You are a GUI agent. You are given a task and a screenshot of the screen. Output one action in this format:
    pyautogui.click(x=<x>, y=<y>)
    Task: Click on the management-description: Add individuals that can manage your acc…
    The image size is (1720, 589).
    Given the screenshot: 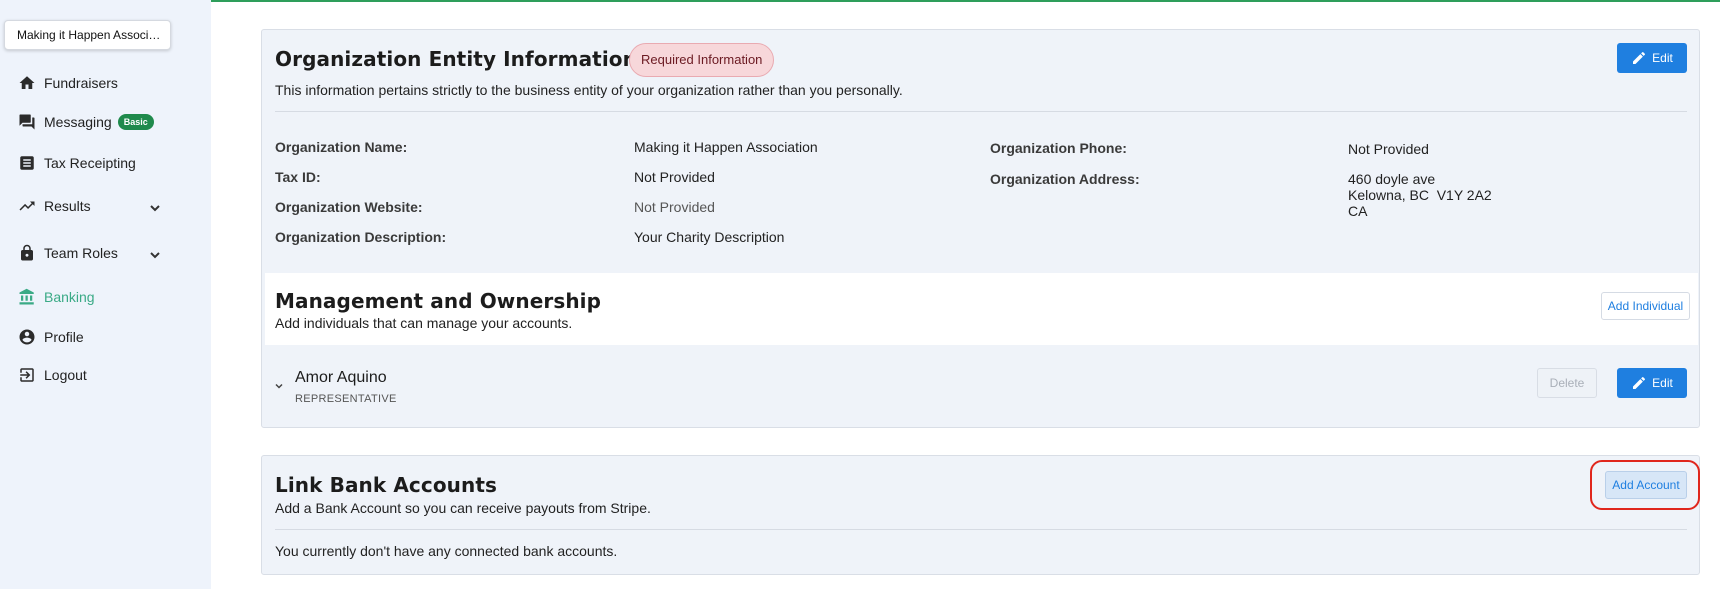 What is the action you would take?
    pyautogui.click(x=424, y=323)
    